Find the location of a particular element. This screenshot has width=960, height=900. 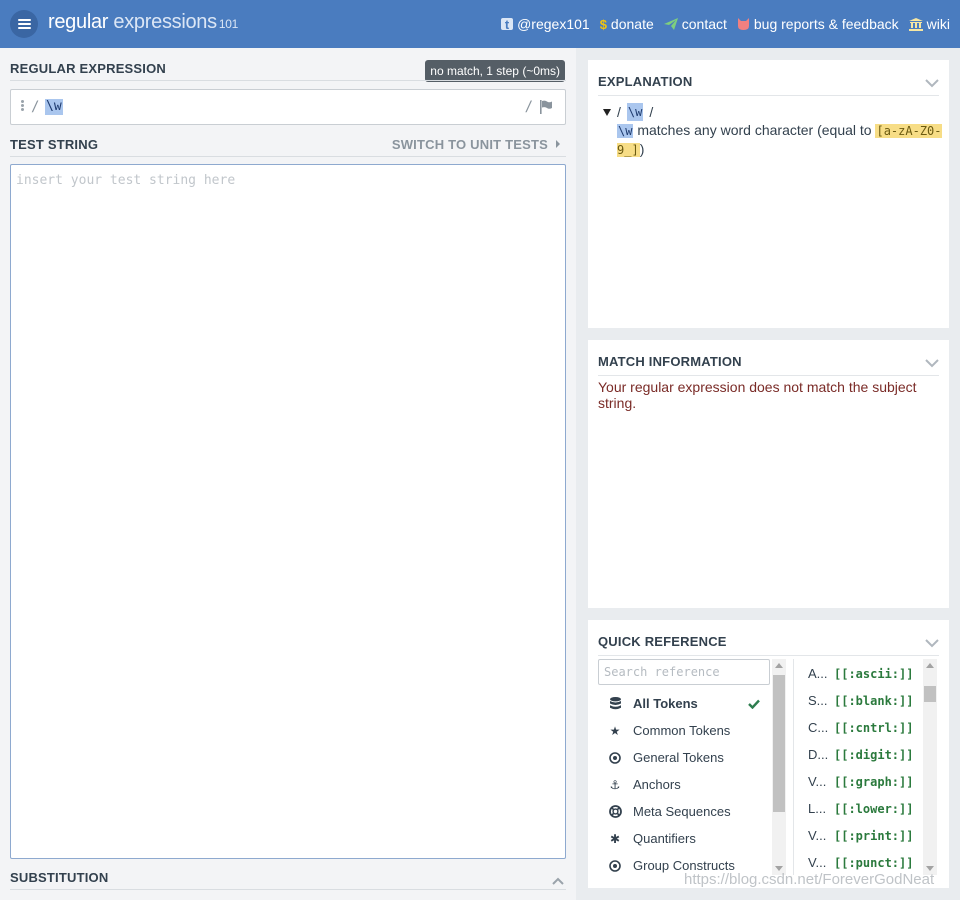

app-logo: regular expressions 101 is located at coordinates (143, 22).